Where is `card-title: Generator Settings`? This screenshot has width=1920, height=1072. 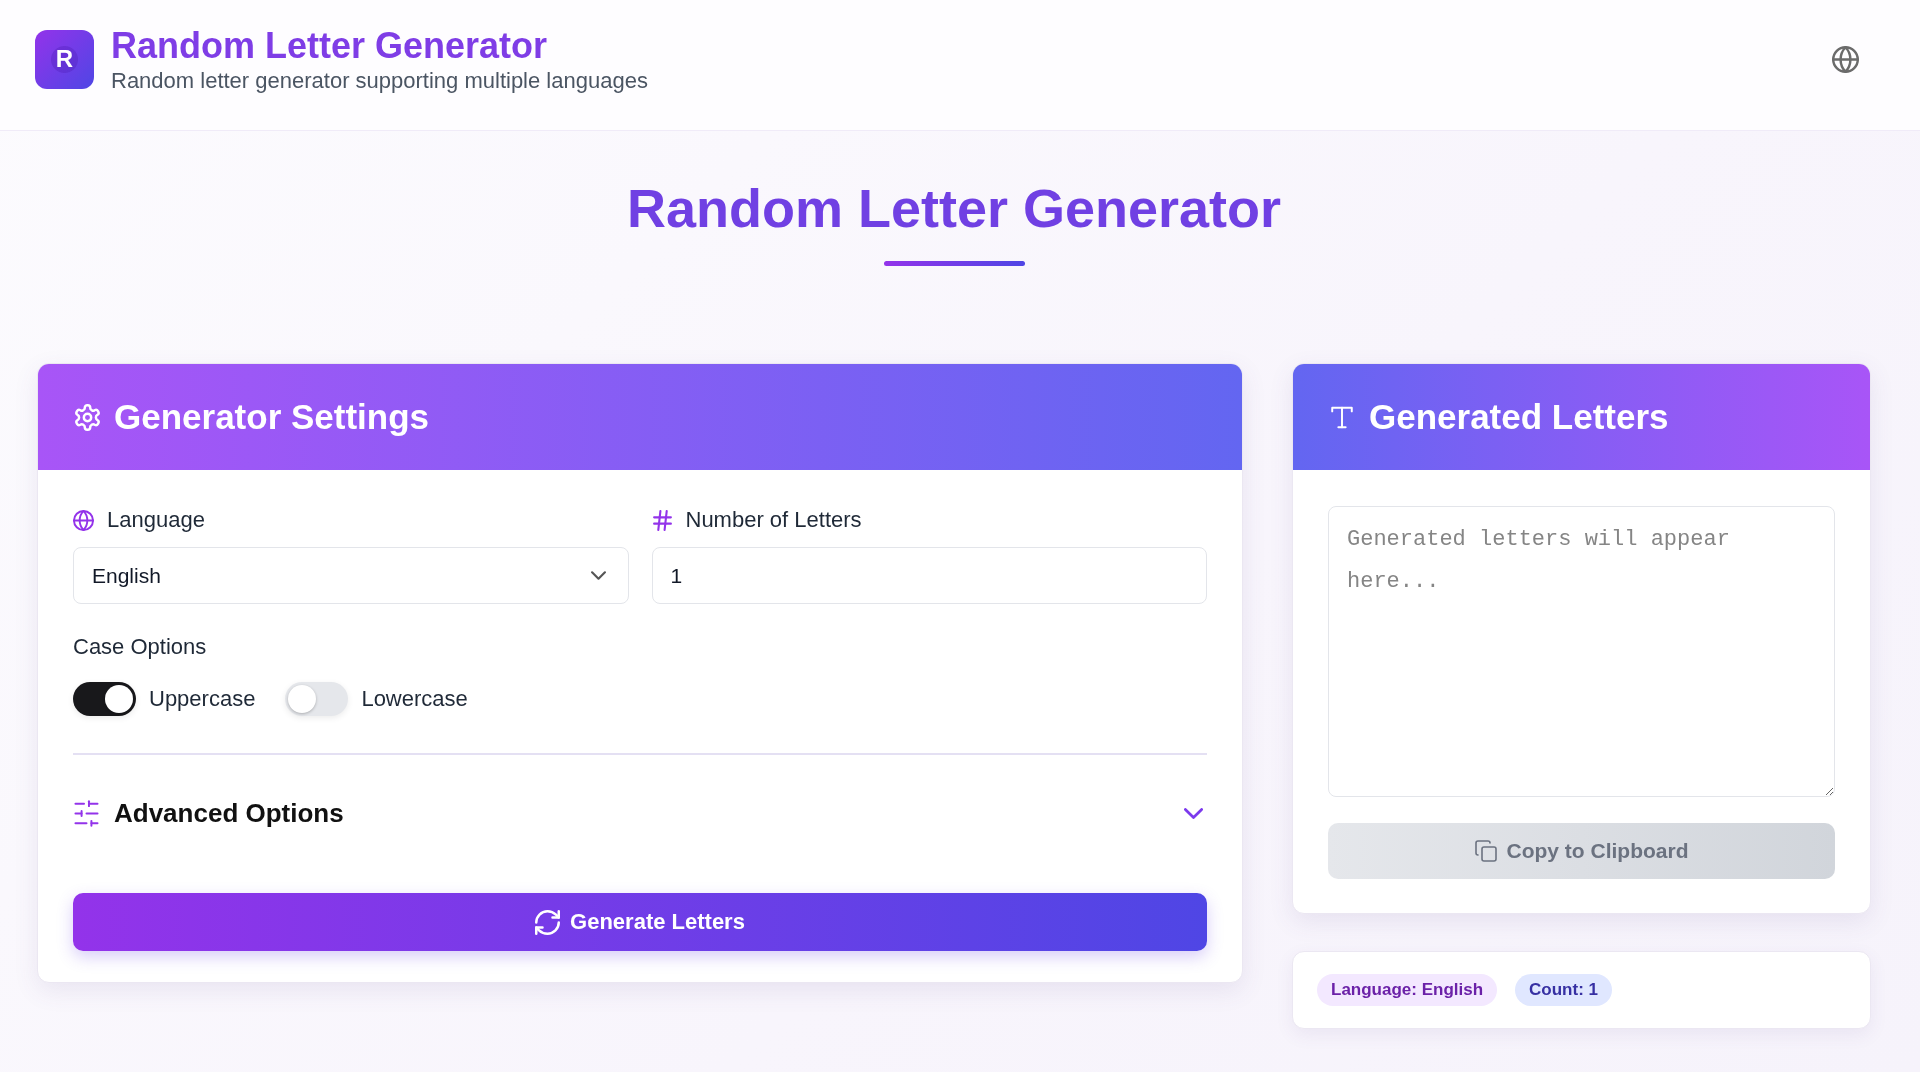 card-title: Generator Settings is located at coordinates (272, 417).